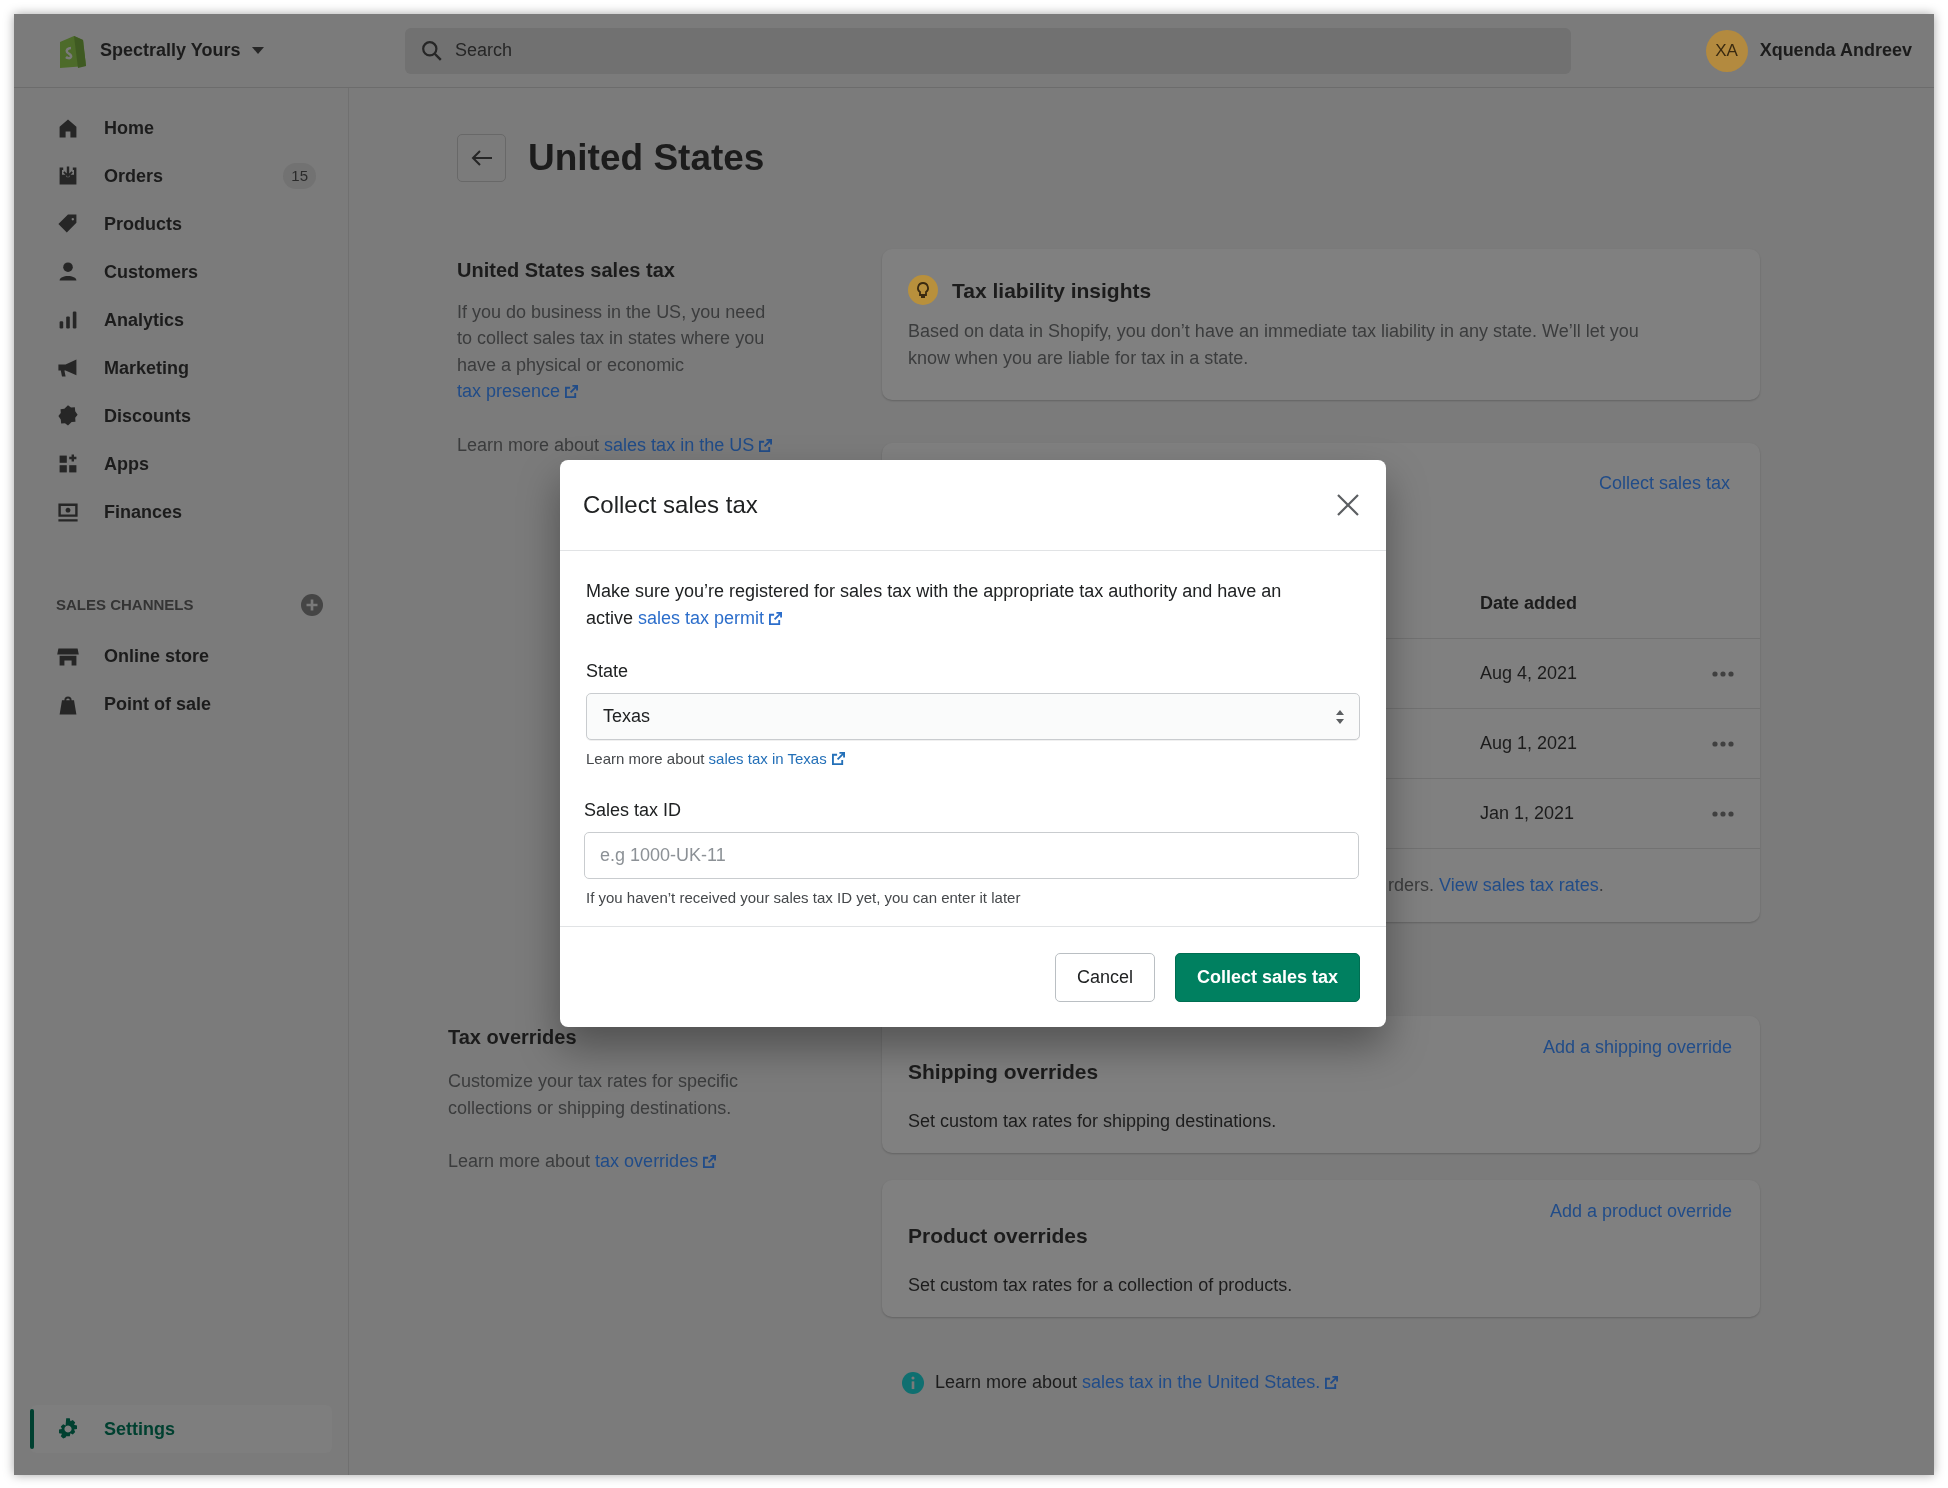 Image resolution: width=1948 pixels, height=1488 pixels. Describe the element at coordinates (181, 320) in the screenshot. I see `nav-item: Analytics` at that location.